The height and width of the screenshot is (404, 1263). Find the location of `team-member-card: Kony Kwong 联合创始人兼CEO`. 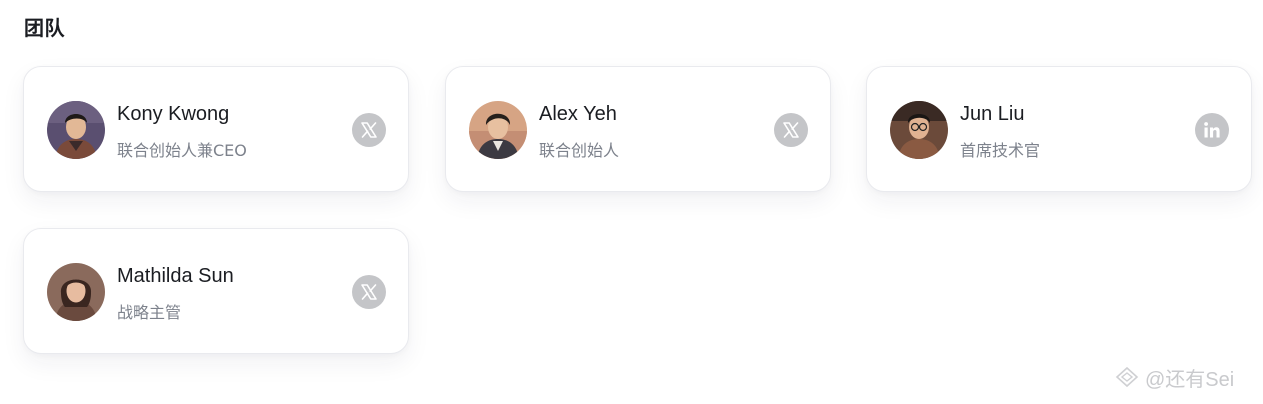

team-member-card: Kony Kwong 联合创始人兼CEO is located at coordinates (216, 129).